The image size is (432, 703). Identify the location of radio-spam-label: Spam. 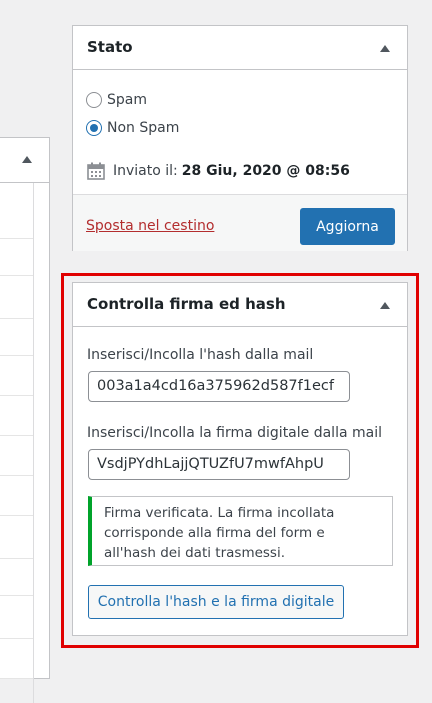
(127, 100).